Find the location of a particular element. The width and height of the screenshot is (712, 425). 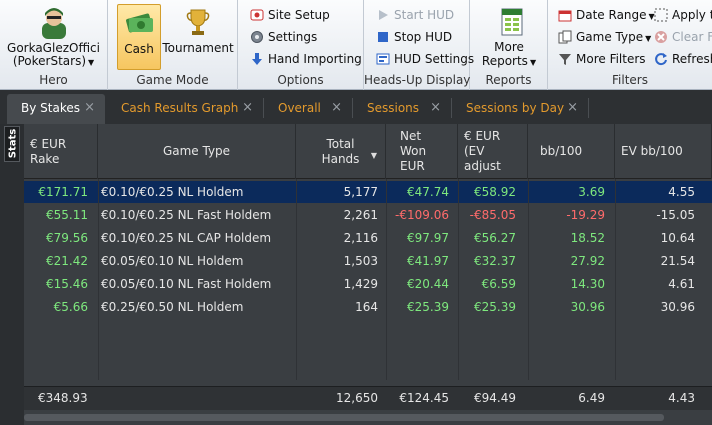

cell-game-type: €0.05/€0.10 NL Holdem is located at coordinates (172, 261).